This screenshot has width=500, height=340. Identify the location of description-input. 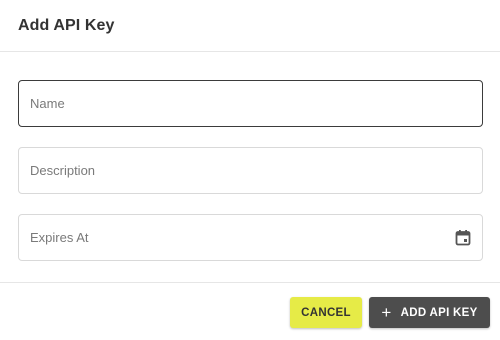
(251, 170).